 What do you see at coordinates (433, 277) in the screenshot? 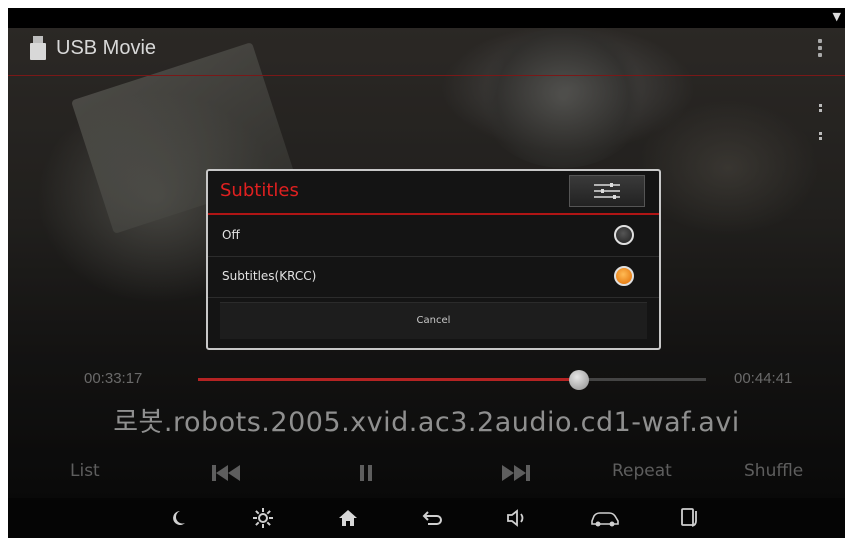
I see `subtitle-option-krcc: Subtitles(KRCC)` at bounding box center [433, 277].